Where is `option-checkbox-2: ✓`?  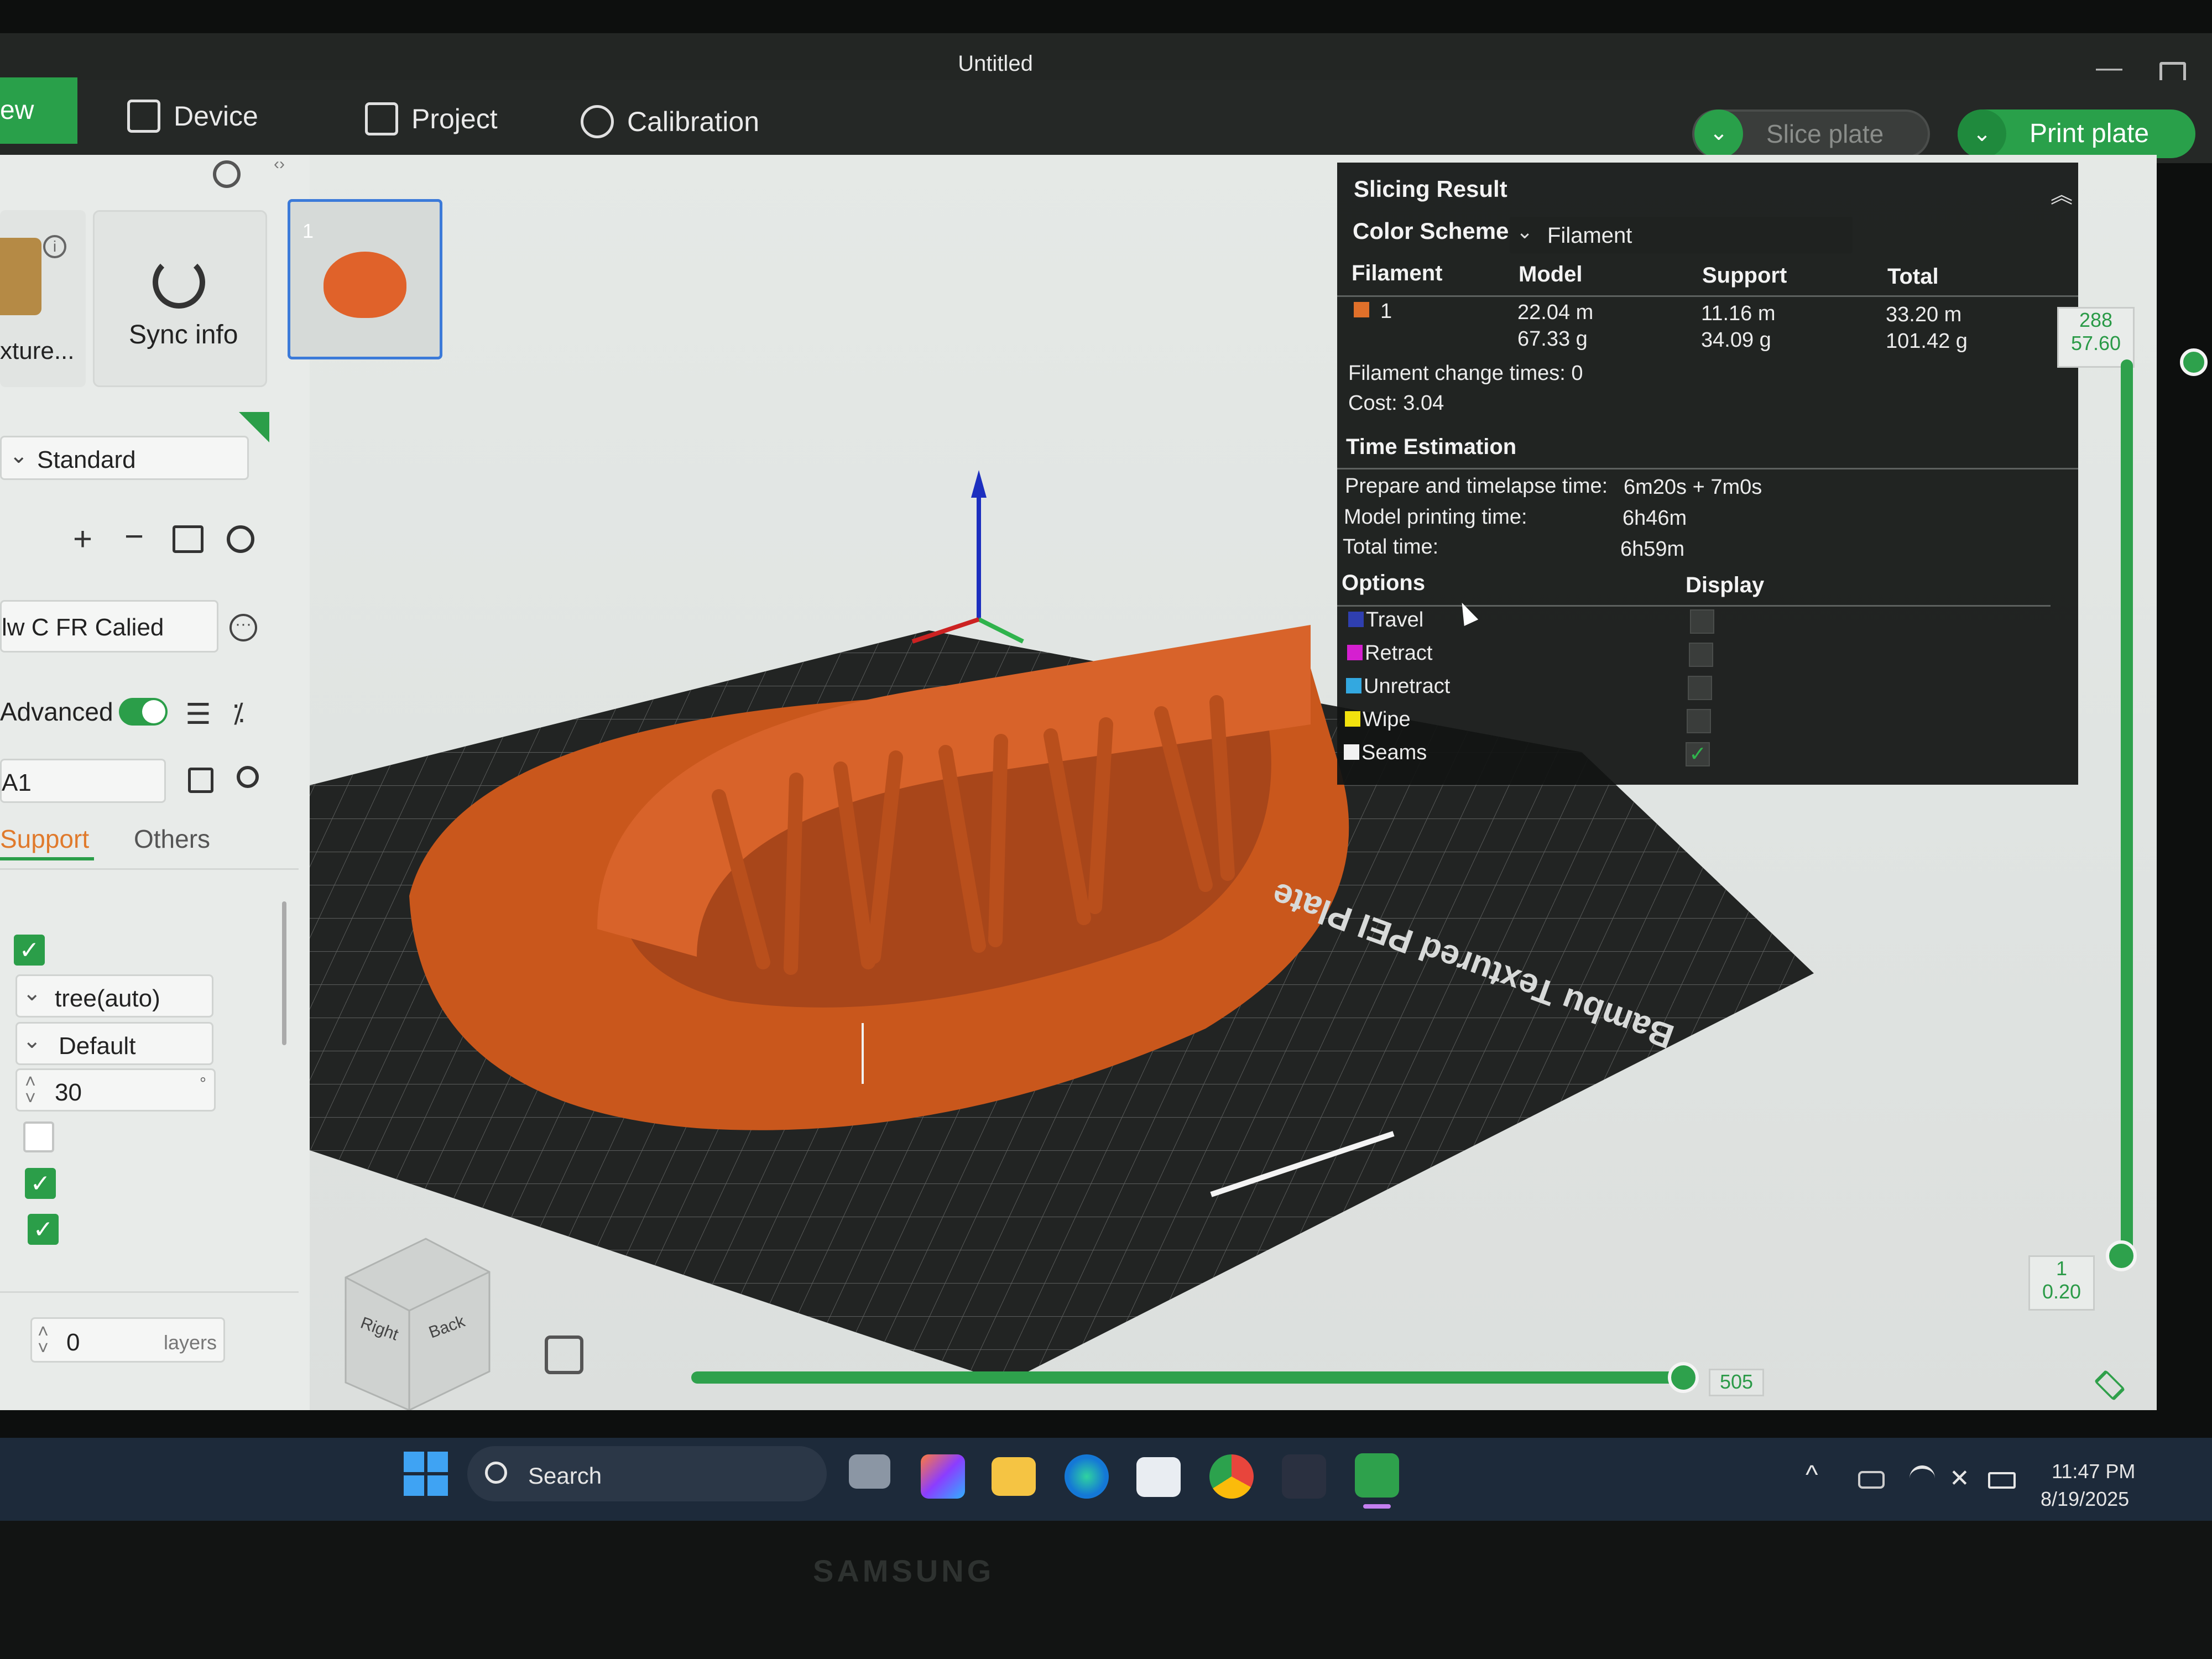
option-checkbox-2: ✓ is located at coordinates (40, 1184).